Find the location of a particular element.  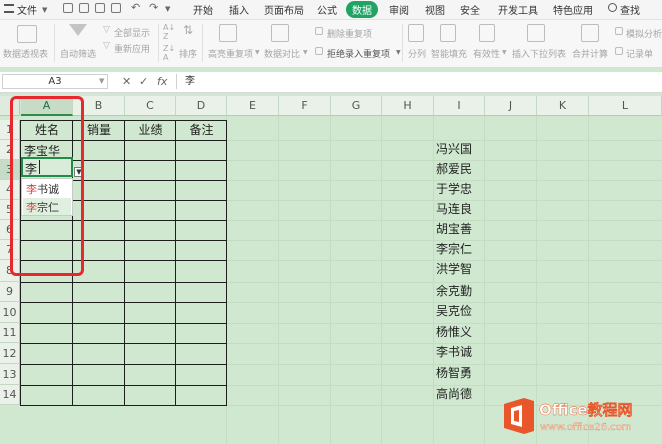

split-column-button: 分列 is located at coordinates (417, 53).